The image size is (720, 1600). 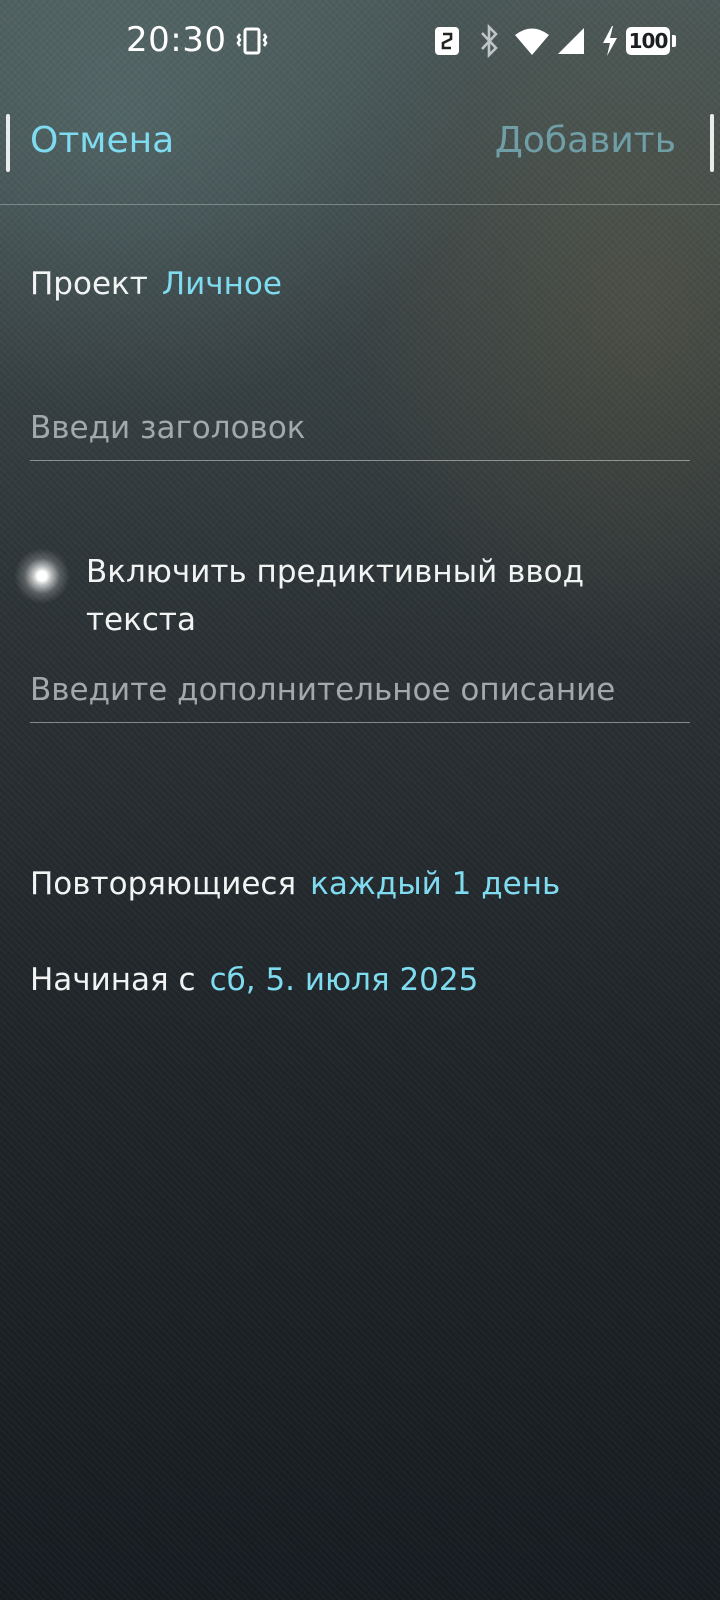 What do you see at coordinates (344, 980) in the screenshot?
I see `start-date-value: сб, 5. июля 2025` at bounding box center [344, 980].